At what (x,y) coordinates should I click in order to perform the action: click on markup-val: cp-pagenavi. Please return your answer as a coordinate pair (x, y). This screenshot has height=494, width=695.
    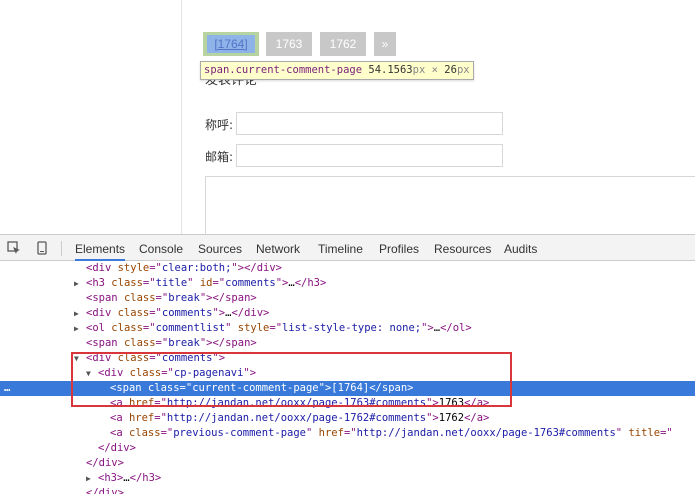
    Looking at the image, I should click on (208, 373).